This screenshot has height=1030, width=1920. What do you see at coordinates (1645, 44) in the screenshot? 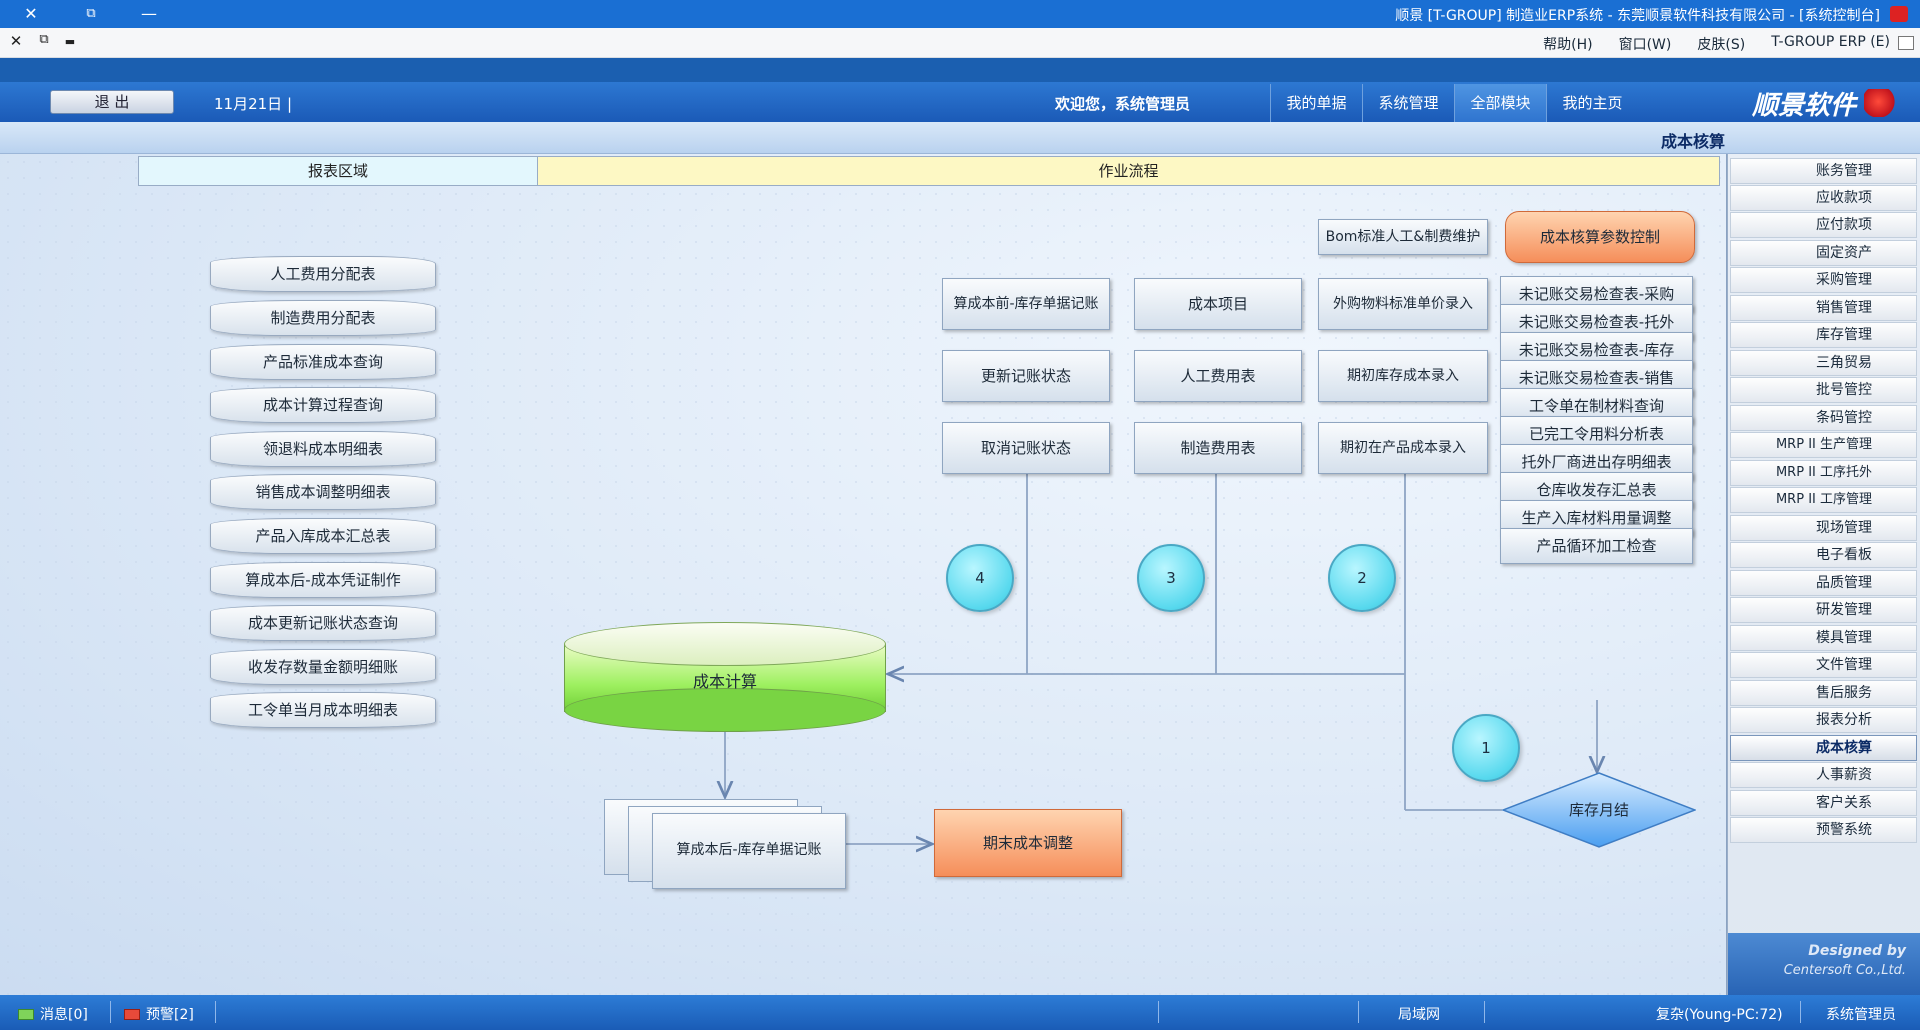
I see `menu-window: 窗口(W)` at bounding box center [1645, 44].